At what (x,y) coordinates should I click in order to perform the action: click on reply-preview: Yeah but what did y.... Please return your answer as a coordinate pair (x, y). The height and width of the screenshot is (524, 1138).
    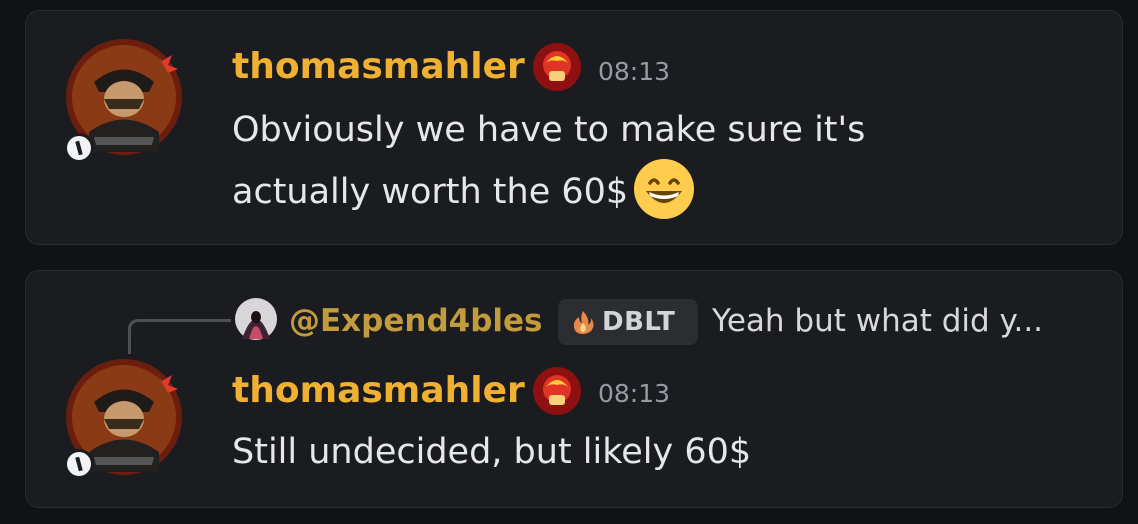
    Looking at the image, I should click on (877, 321).